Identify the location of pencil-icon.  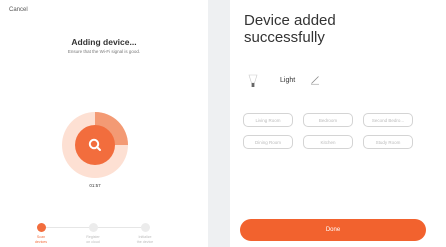
(315, 80).